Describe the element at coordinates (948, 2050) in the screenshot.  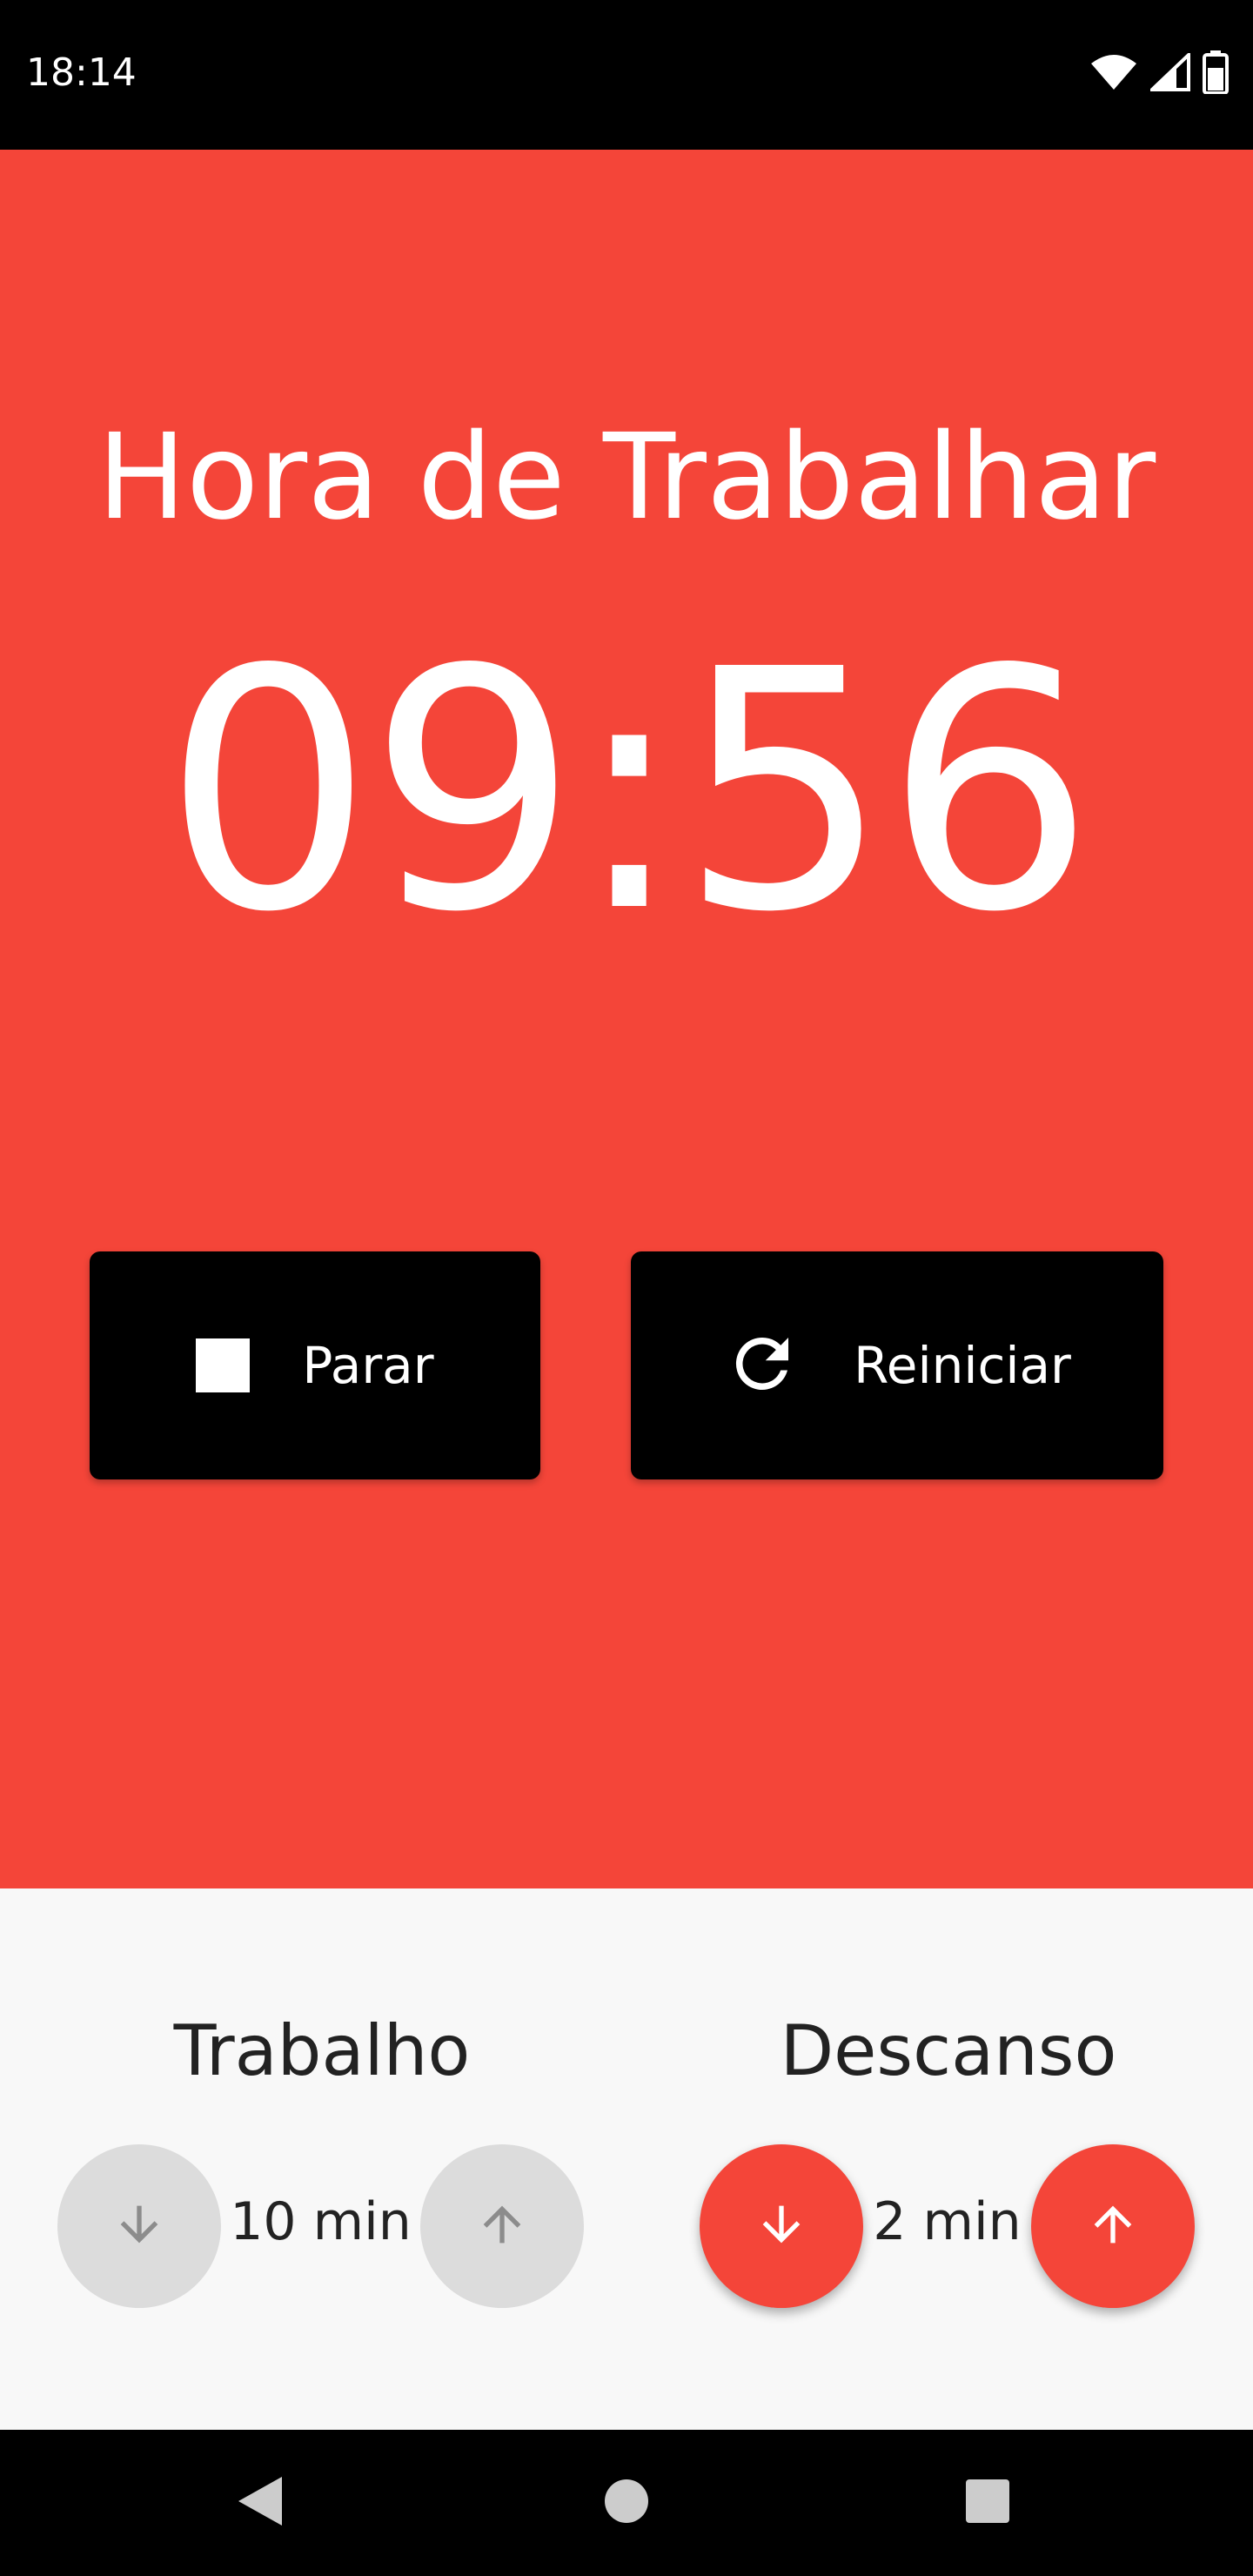
I see `rest-title: Descanso` at that location.